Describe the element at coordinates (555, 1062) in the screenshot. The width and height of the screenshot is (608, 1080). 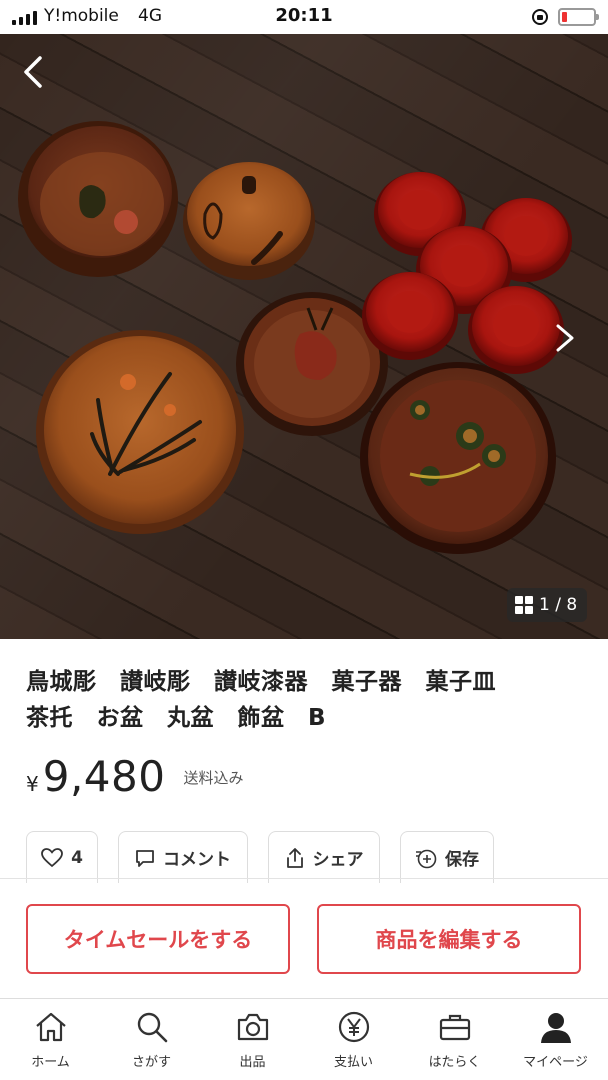
I see `tab-mypage-label: マイページ` at that location.